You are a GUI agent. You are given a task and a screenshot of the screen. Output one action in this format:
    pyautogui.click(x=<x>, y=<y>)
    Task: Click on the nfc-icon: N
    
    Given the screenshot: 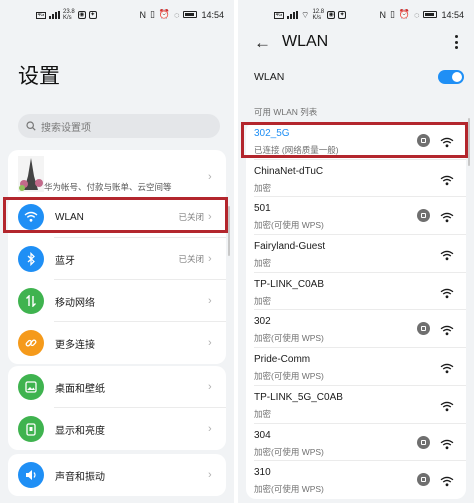 What is the action you would take?
    pyautogui.click(x=382, y=14)
    